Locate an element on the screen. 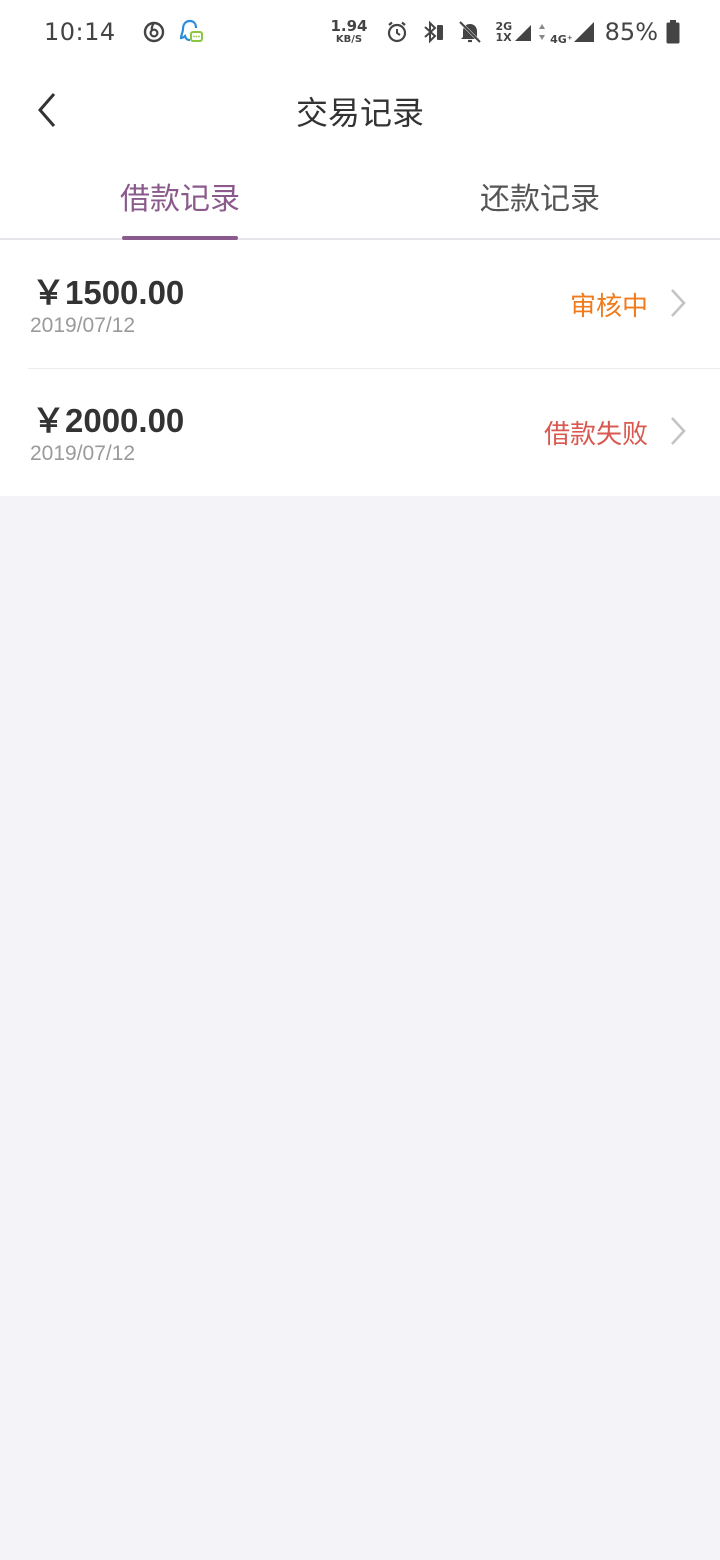  data-arrows-icon is located at coordinates (542, 32).